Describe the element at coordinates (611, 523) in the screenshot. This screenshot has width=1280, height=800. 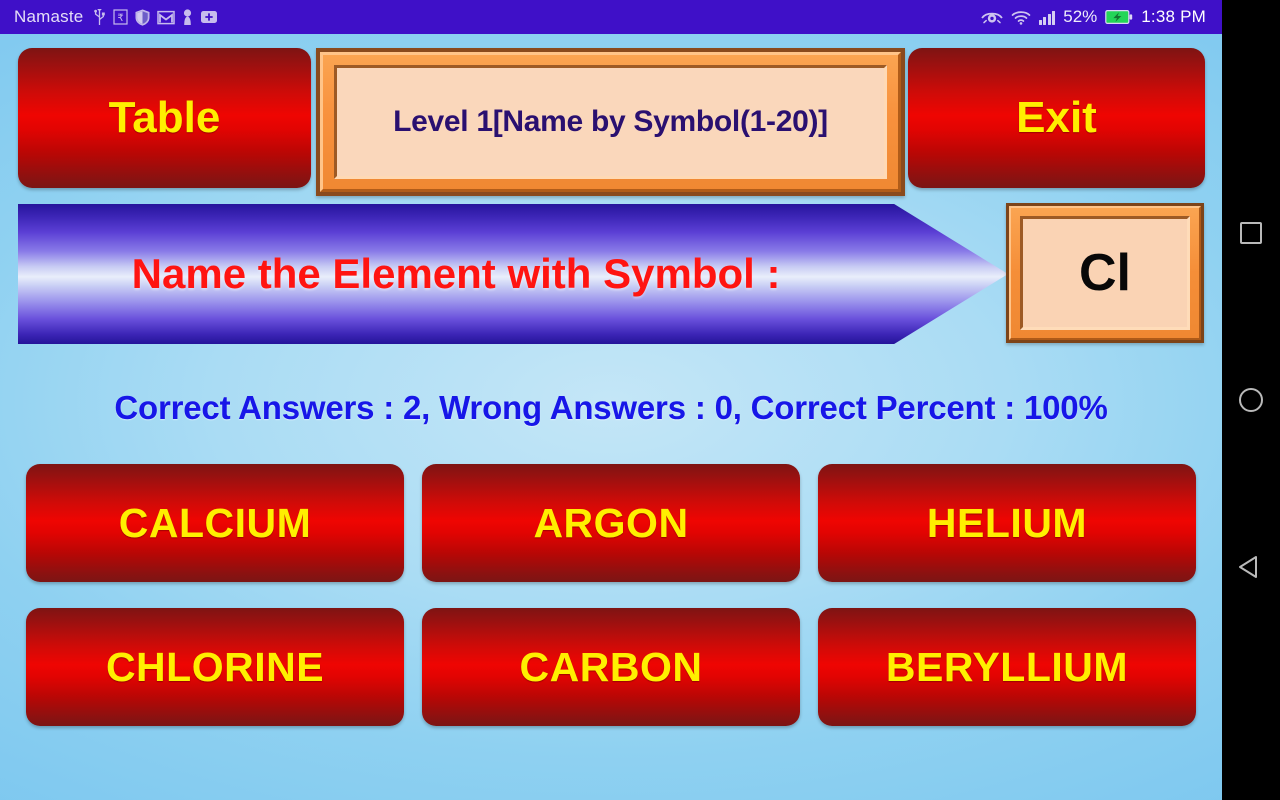
I see `answer-button-2: ARGON` at that location.